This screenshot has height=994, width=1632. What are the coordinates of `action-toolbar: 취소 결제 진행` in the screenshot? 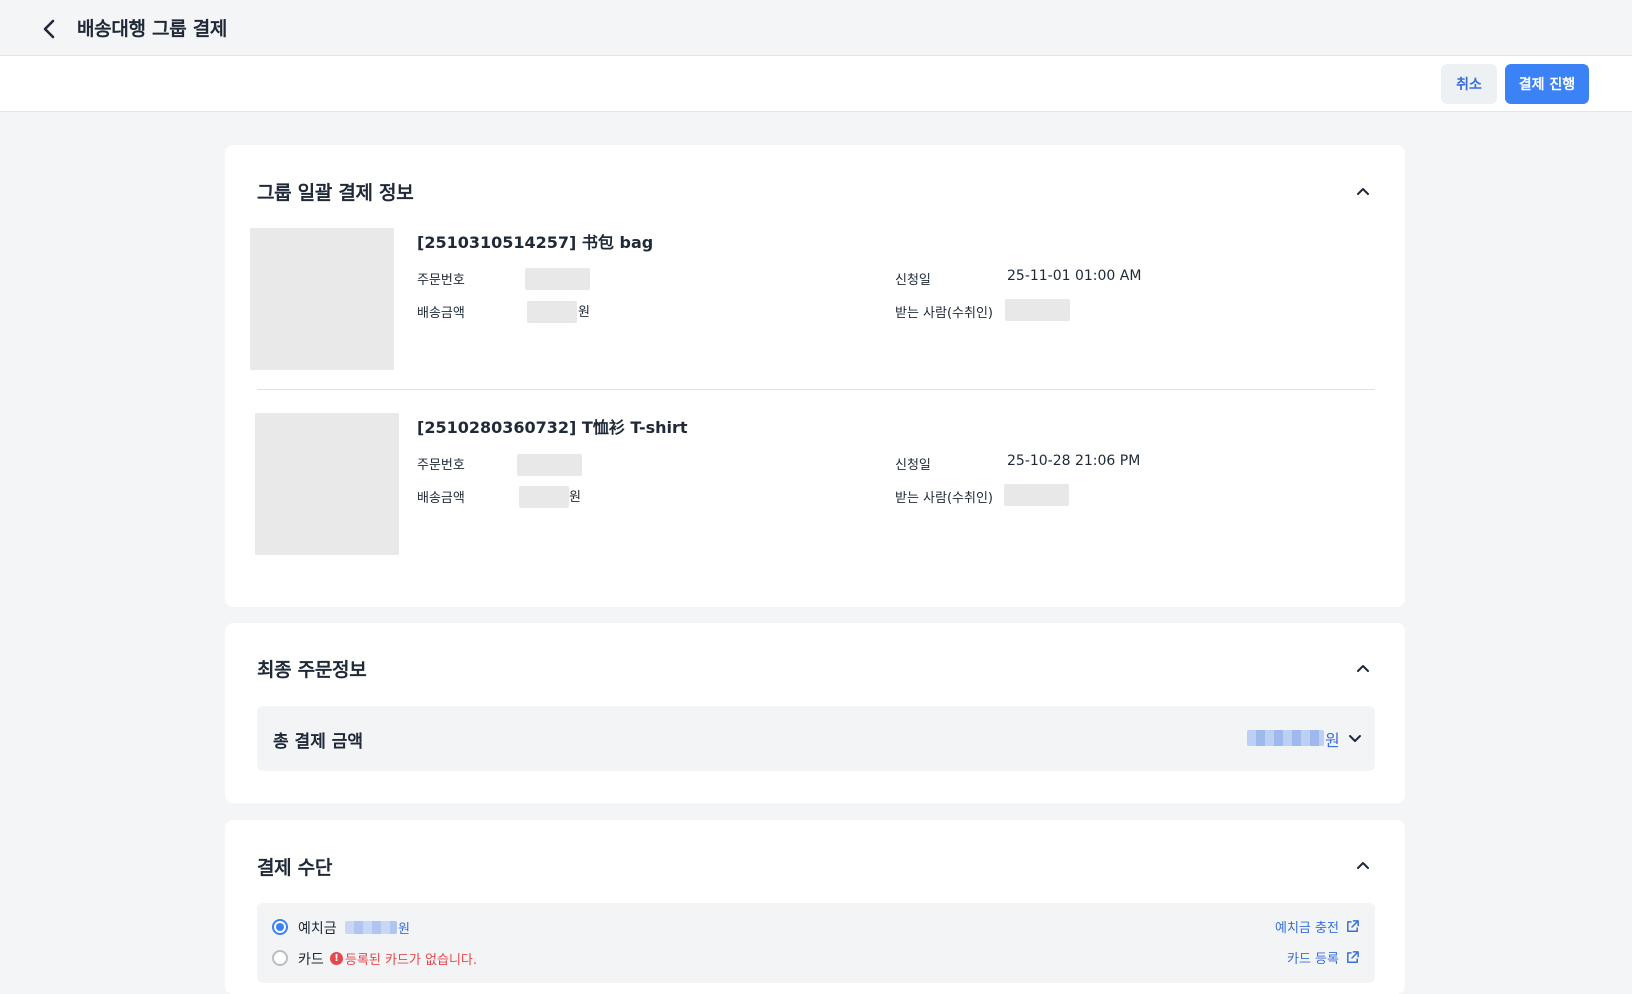 It's located at (816, 84).